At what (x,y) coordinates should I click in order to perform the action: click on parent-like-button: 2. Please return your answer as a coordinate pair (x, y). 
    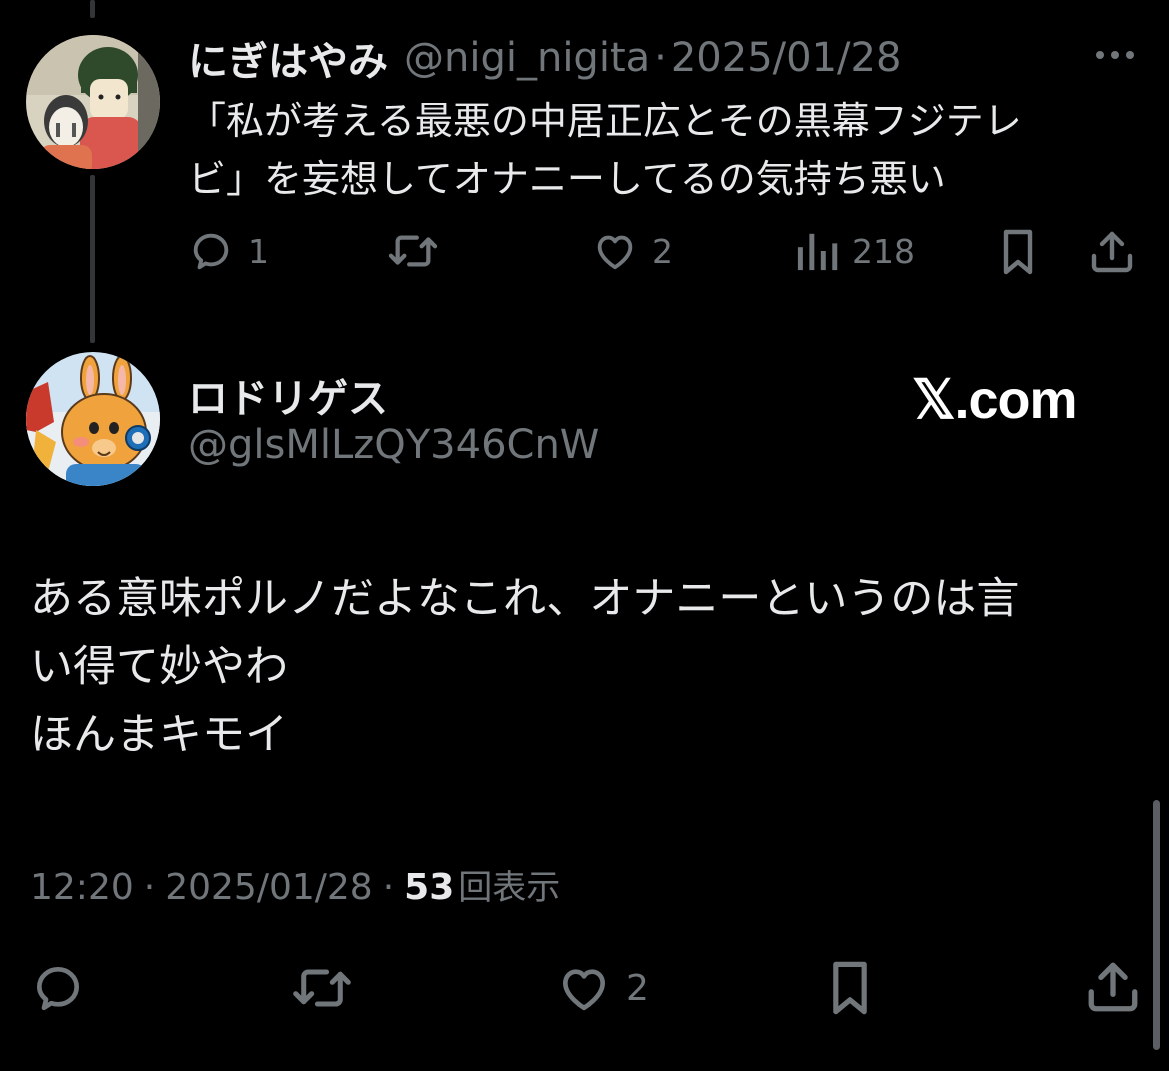
    Looking at the image, I should click on (632, 251).